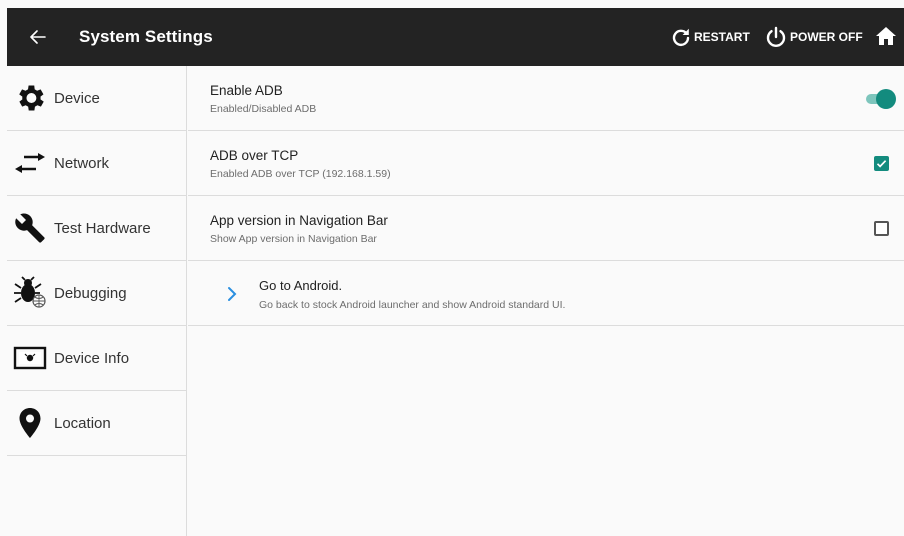  Describe the element at coordinates (77, 98) in the screenshot. I see `sidebar-item-label: Device` at that location.